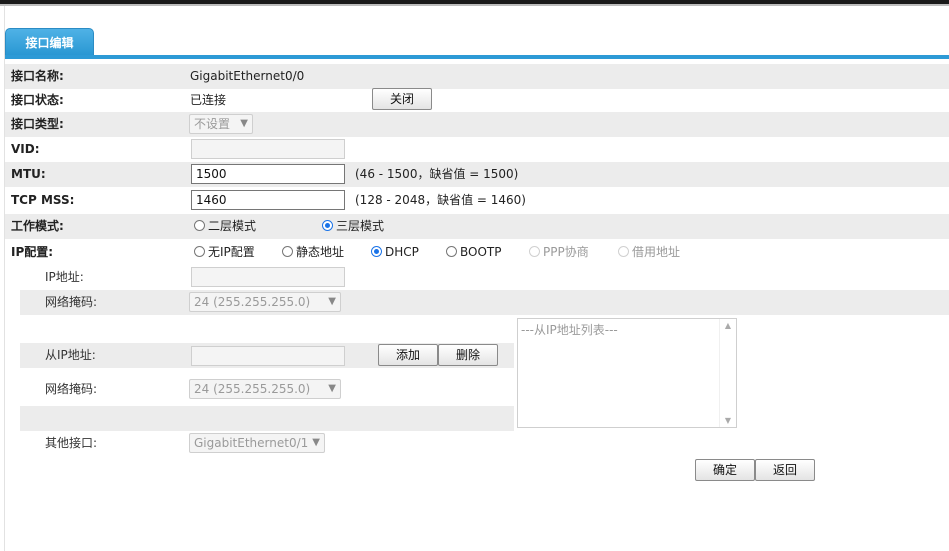 This screenshot has width=949, height=551. I want to click on row-interface-name: 接口名称: GigabitEthernet0/0, so click(477, 76).